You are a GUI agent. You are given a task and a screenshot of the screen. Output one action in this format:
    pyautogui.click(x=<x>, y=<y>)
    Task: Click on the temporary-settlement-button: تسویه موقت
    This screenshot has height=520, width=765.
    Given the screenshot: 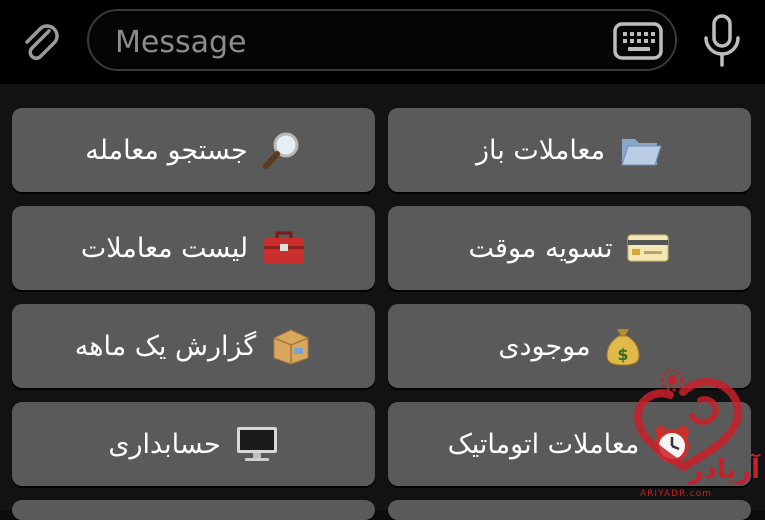 What is the action you would take?
    pyautogui.click(x=569, y=248)
    